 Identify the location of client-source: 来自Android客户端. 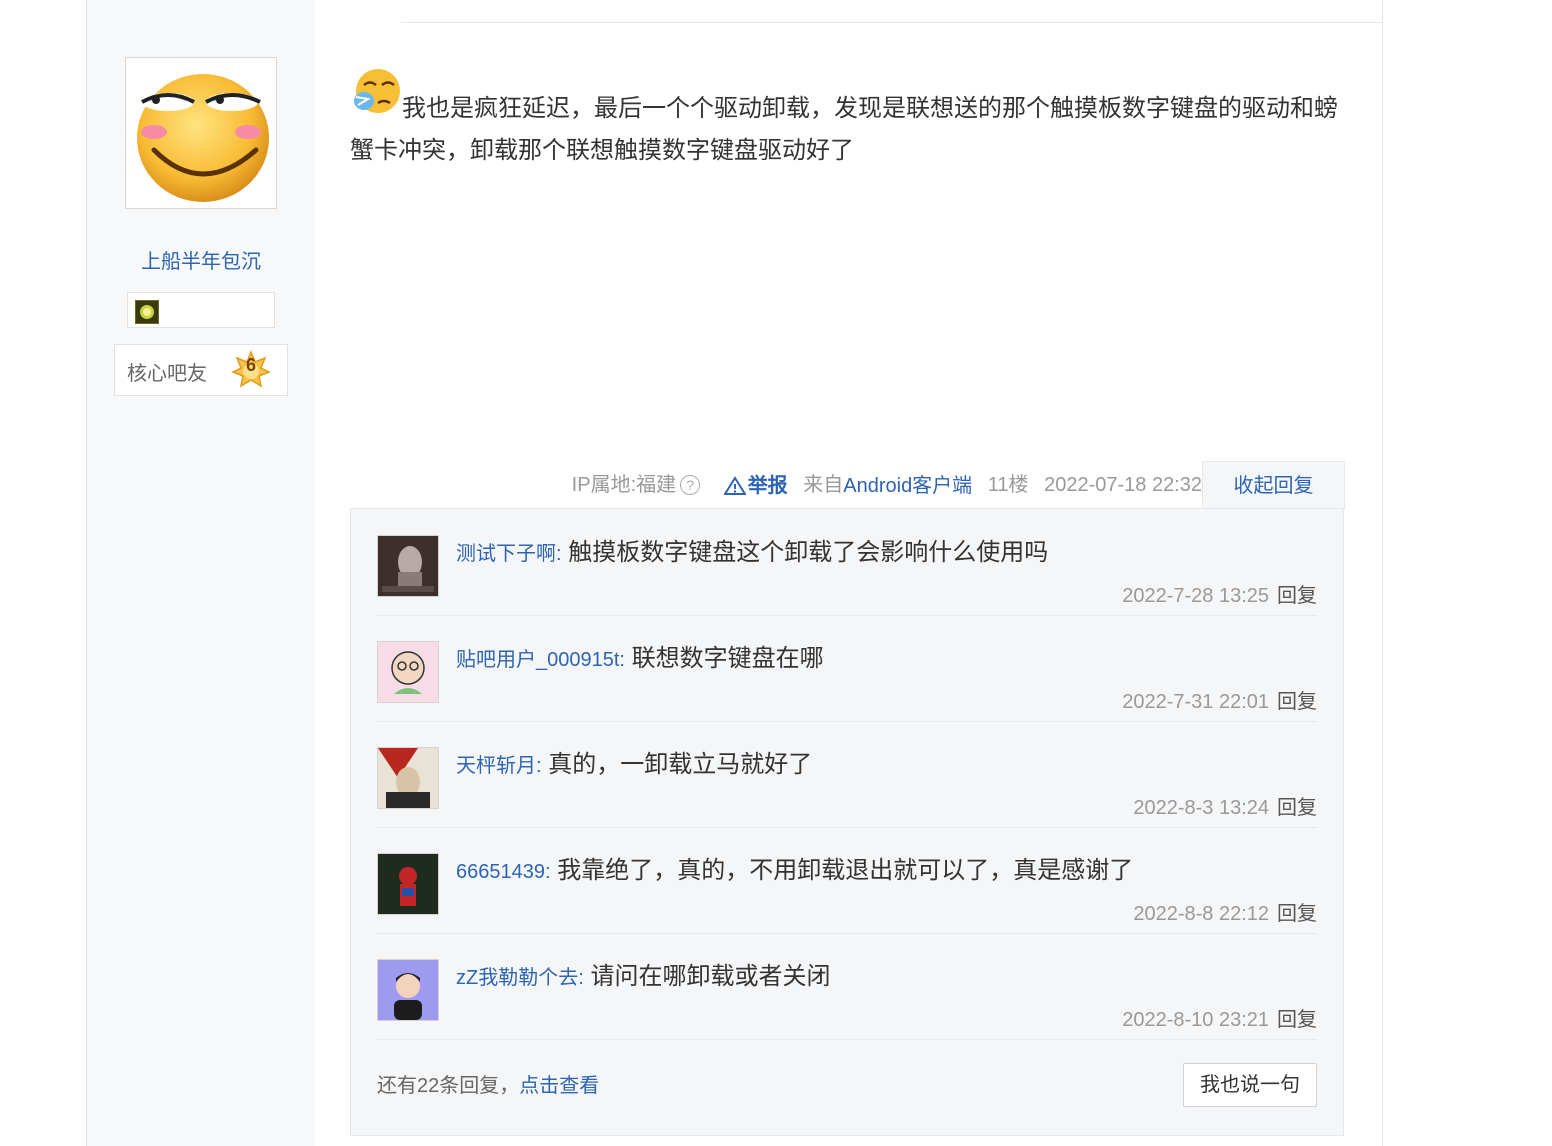
(887, 485).